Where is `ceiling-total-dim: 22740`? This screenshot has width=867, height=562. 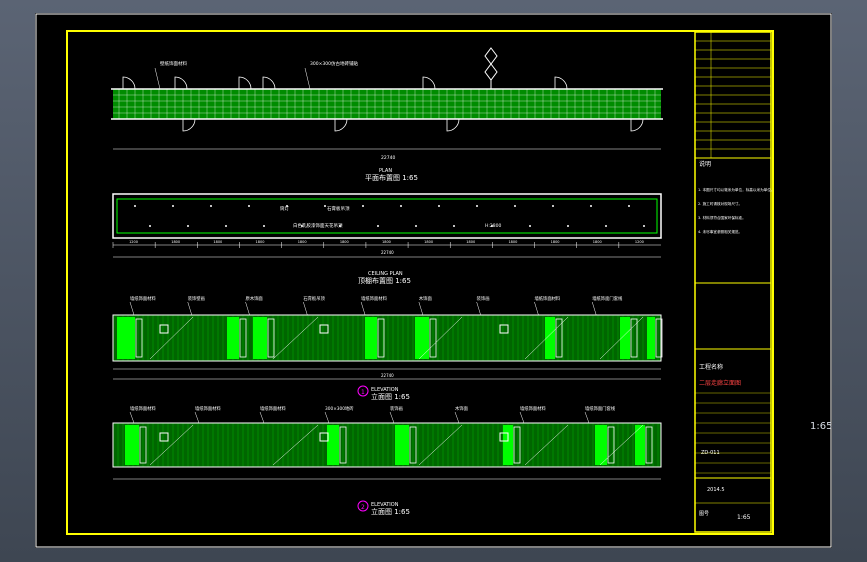
ceiling-total-dim: 22740 is located at coordinates (387, 252).